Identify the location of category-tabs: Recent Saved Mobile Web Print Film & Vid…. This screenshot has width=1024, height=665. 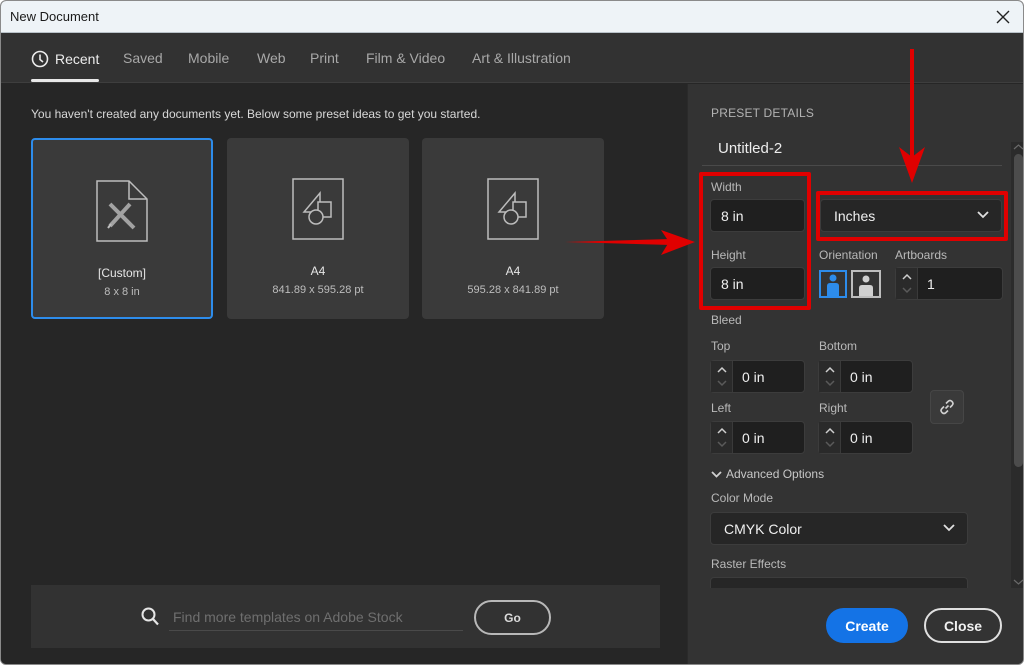
(512, 58).